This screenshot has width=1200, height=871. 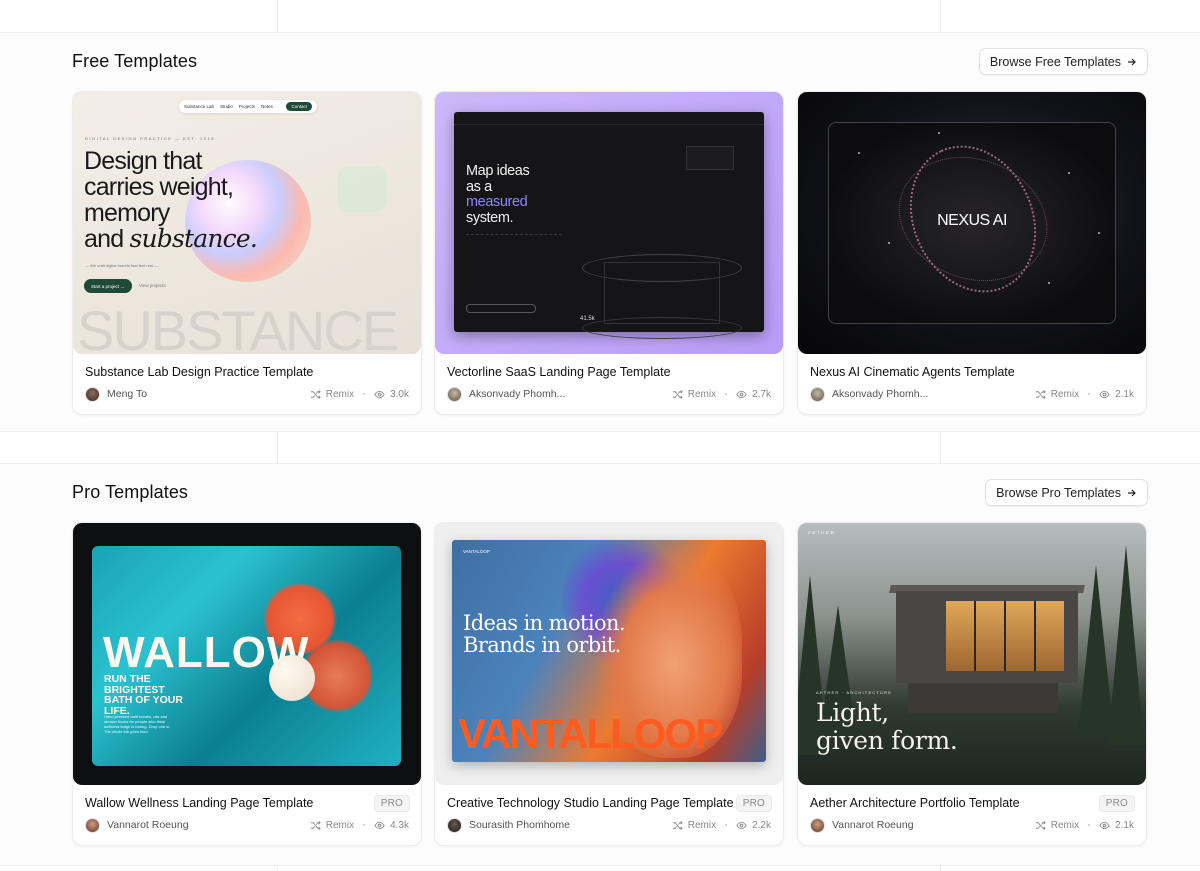 What do you see at coordinates (514, 246) in the screenshot?
I see `thumb-features` at bounding box center [514, 246].